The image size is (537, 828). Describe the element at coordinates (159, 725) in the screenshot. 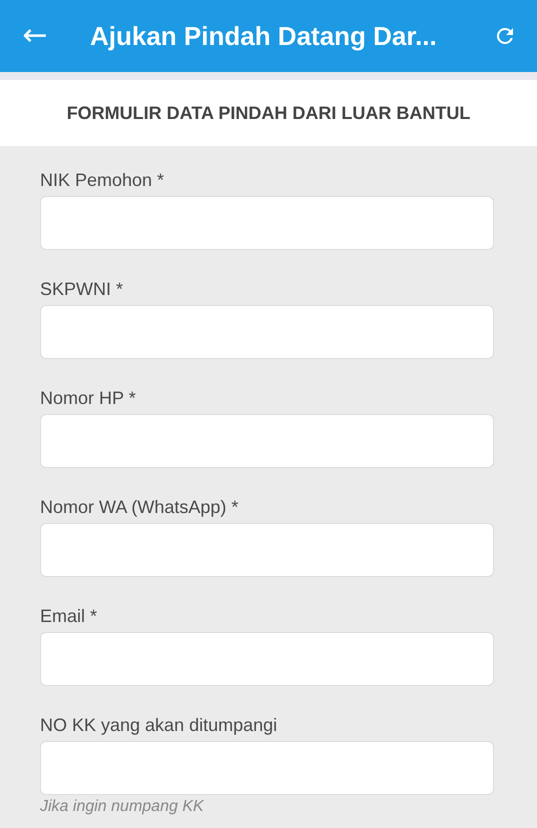

I see `field-label: NO KK yang akan ditumpangi` at that location.